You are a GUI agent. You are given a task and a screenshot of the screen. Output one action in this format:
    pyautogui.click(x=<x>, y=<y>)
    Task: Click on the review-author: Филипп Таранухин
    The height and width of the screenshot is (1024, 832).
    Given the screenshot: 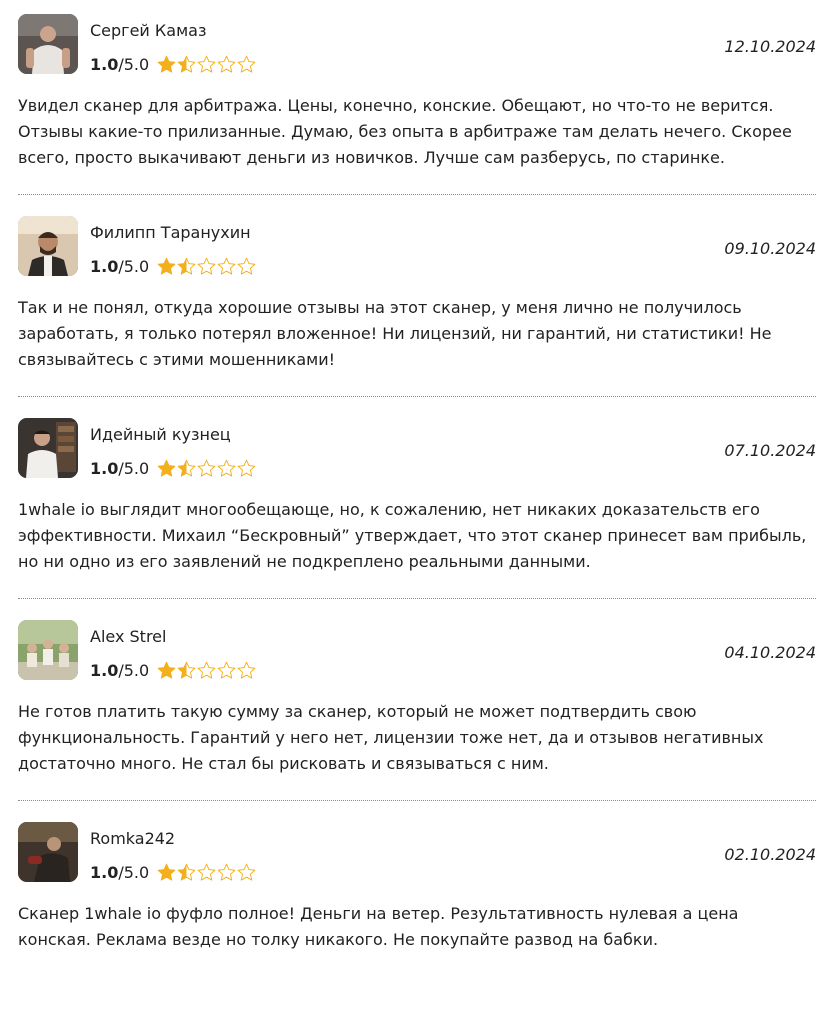 What is the action you would take?
    pyautogui.click(x=170, y=232)
    